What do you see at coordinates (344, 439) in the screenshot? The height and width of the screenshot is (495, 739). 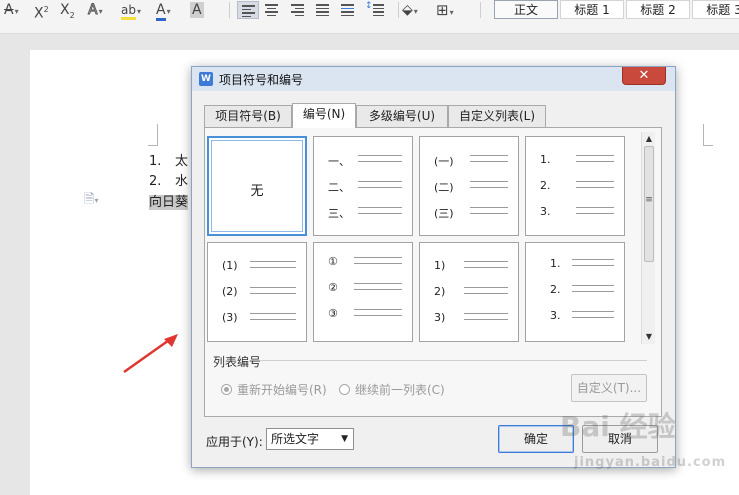 I see `chevron-down-icon: ▼` at bounding box center [344, 439].